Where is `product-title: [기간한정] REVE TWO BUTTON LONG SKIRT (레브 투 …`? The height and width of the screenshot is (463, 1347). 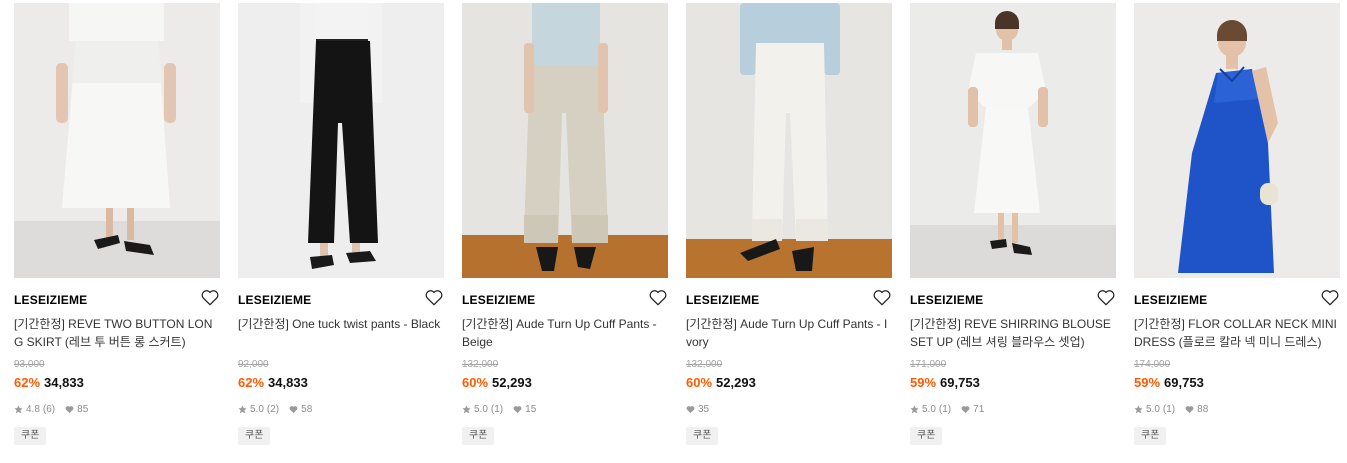
product-title: [기간한정] REVE TWO BUTTON LONG SKIRT (레브 투 … is located at coordinates (116, 333).